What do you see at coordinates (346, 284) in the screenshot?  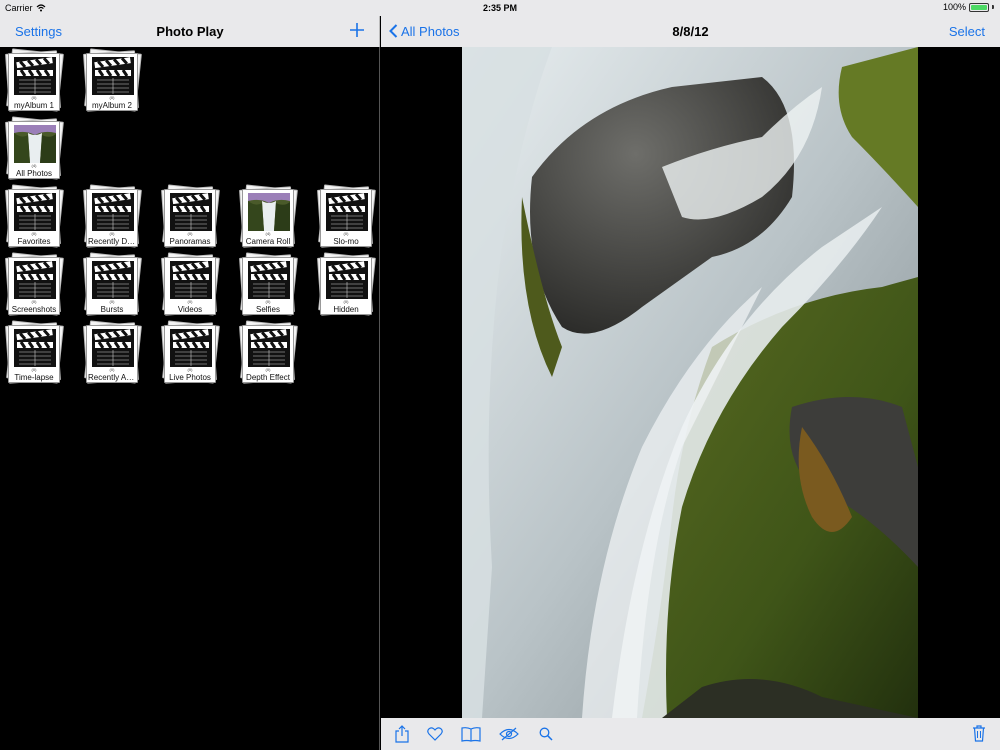 I see `album-hidden: (0) Hidden` at bounding box center [346, 284].